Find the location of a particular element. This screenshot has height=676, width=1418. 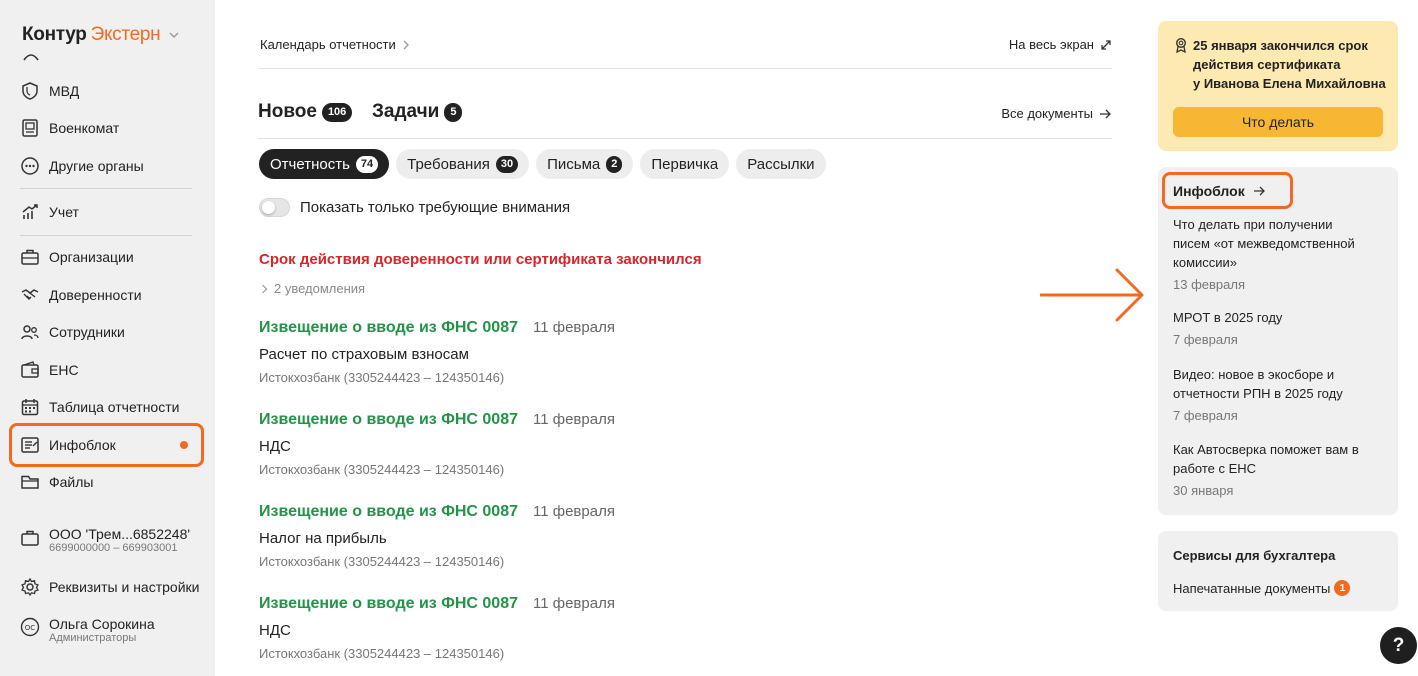

sidebar-item-doverennosti: Доверенности is located at coordinates (81, 295).